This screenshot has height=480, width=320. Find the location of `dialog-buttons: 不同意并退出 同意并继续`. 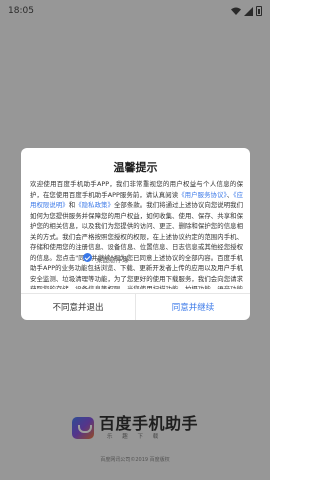

dialog-buttons: 不同意并退出 同意并继续 is located at coordinates (135, 306).